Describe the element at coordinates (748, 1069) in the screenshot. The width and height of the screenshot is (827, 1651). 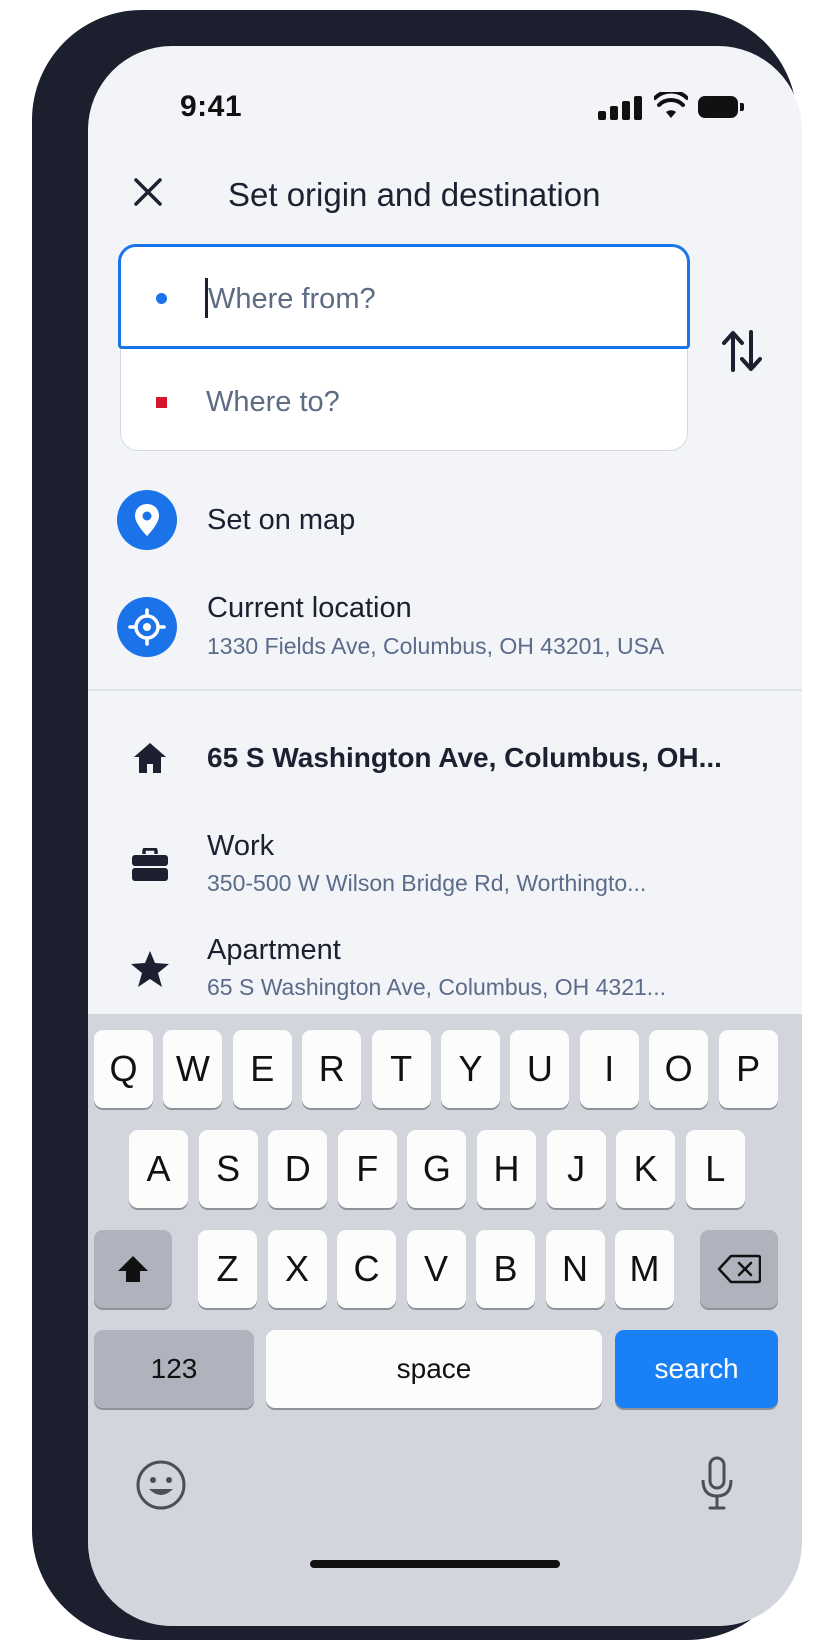
I see `key-p: P` at that location.